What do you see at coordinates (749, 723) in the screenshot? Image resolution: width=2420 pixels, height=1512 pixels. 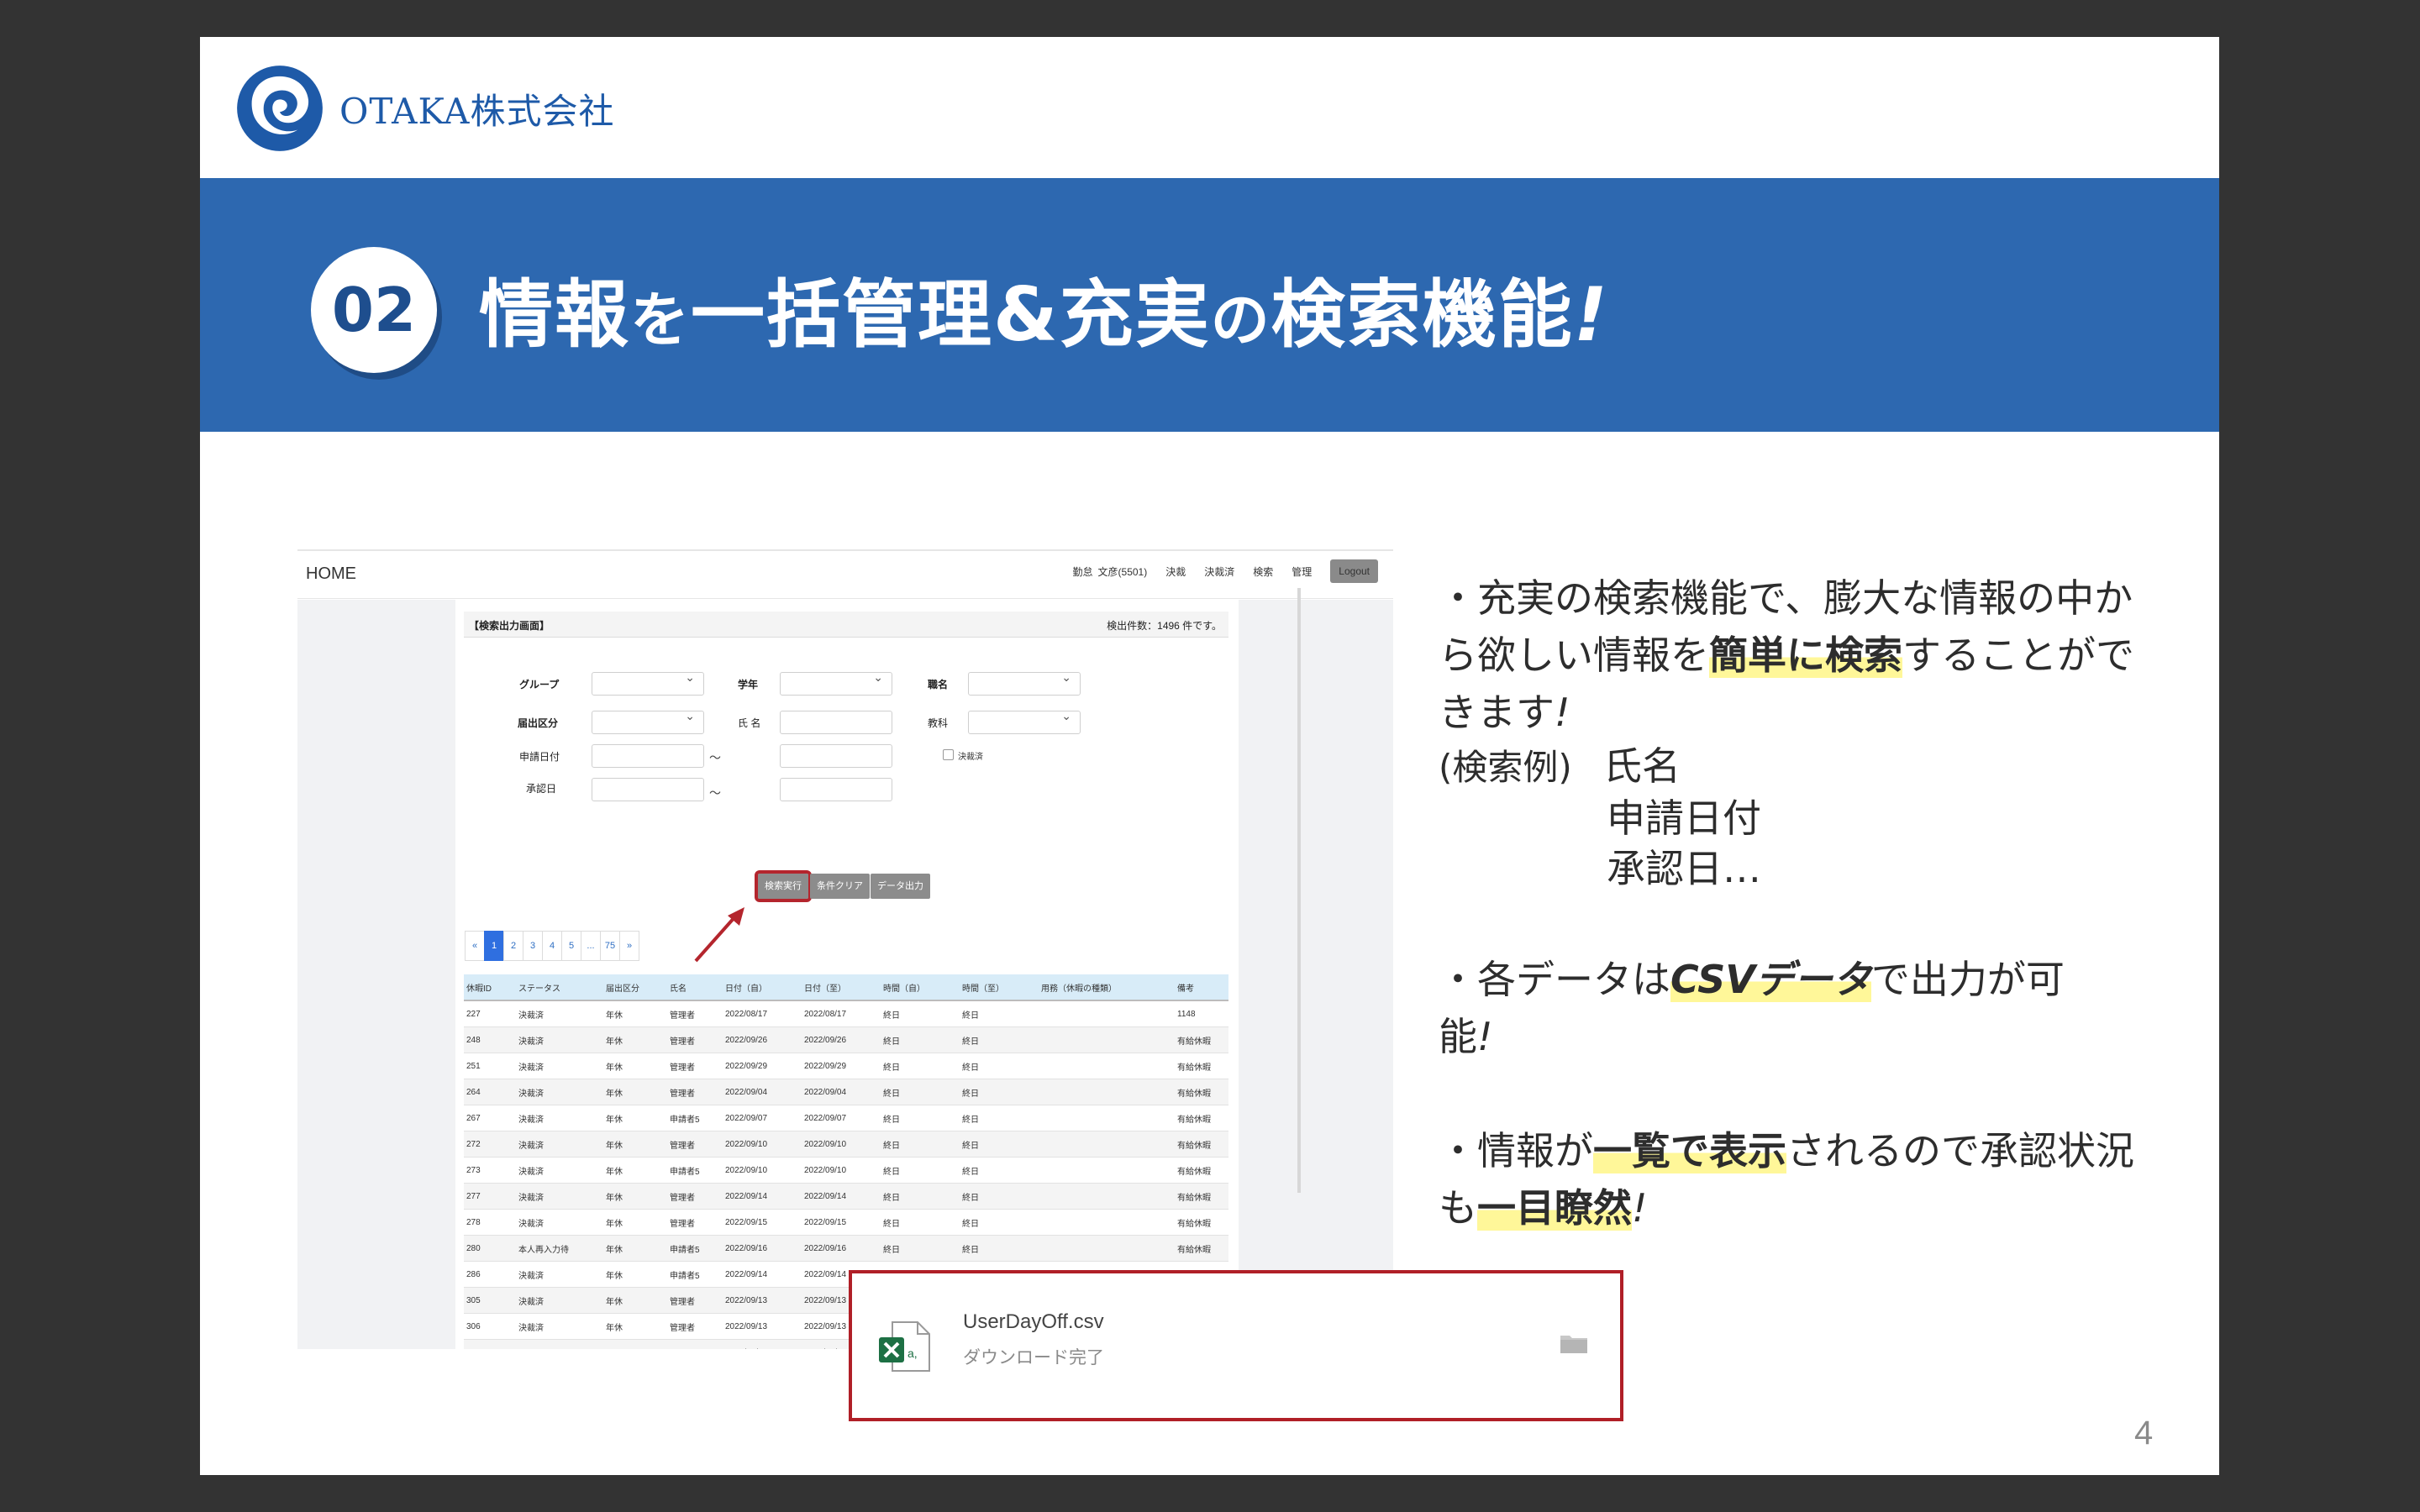 I see `label-name: 氏 名` at bounding box center [749, 723].